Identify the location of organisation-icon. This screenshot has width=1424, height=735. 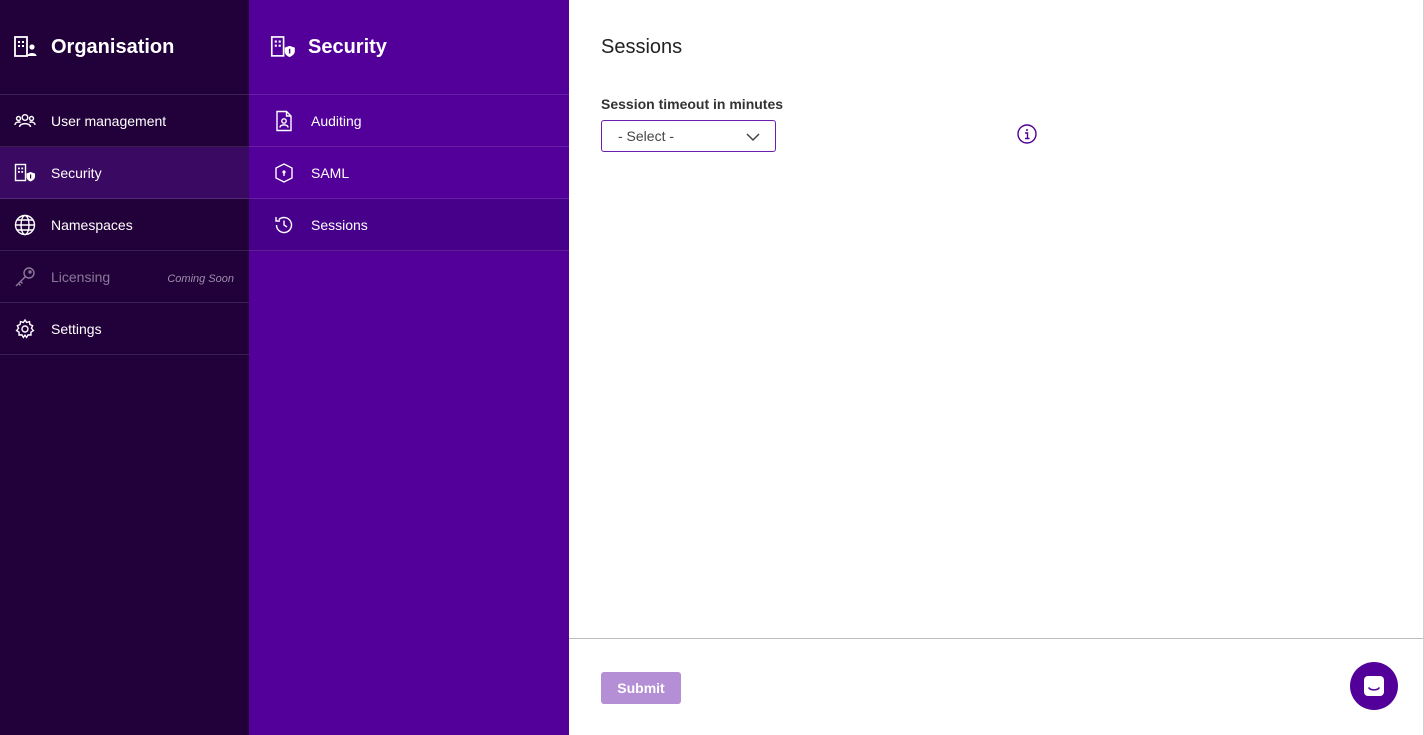
(26, 47).